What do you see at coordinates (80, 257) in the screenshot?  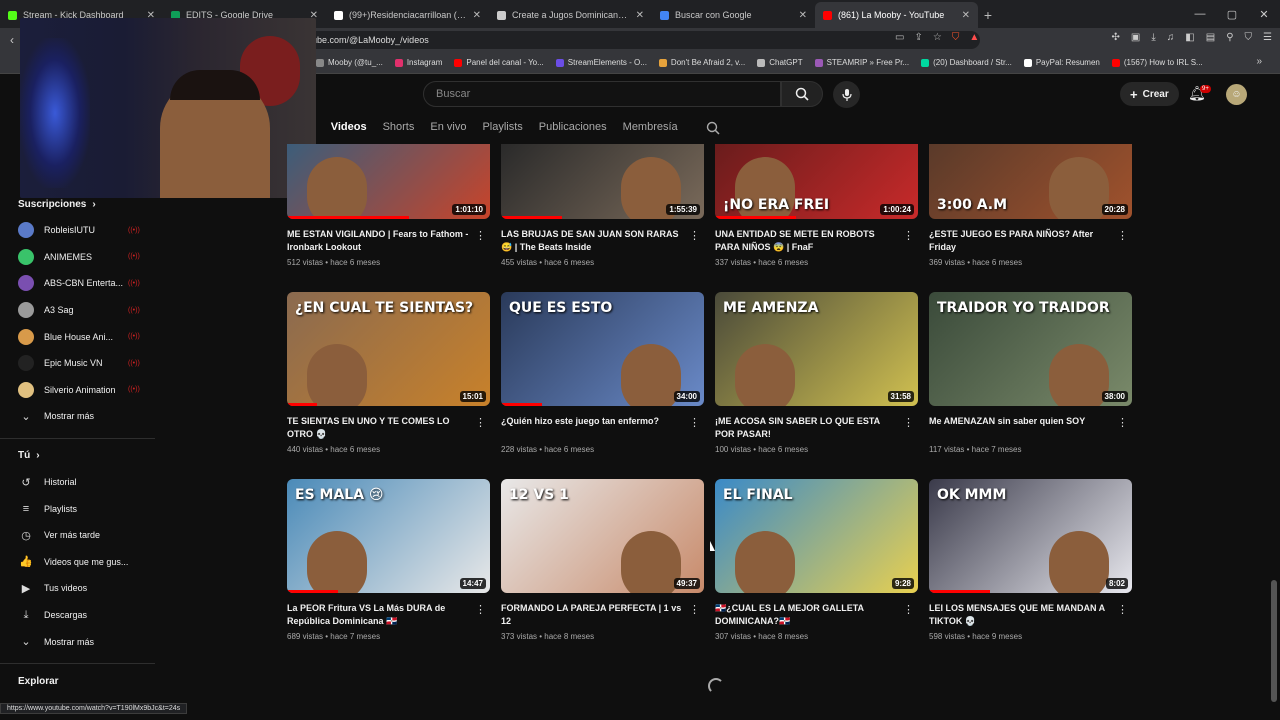 I see `subscription-item: ANIMEMES ((•))` at bounding box center [80, 257].